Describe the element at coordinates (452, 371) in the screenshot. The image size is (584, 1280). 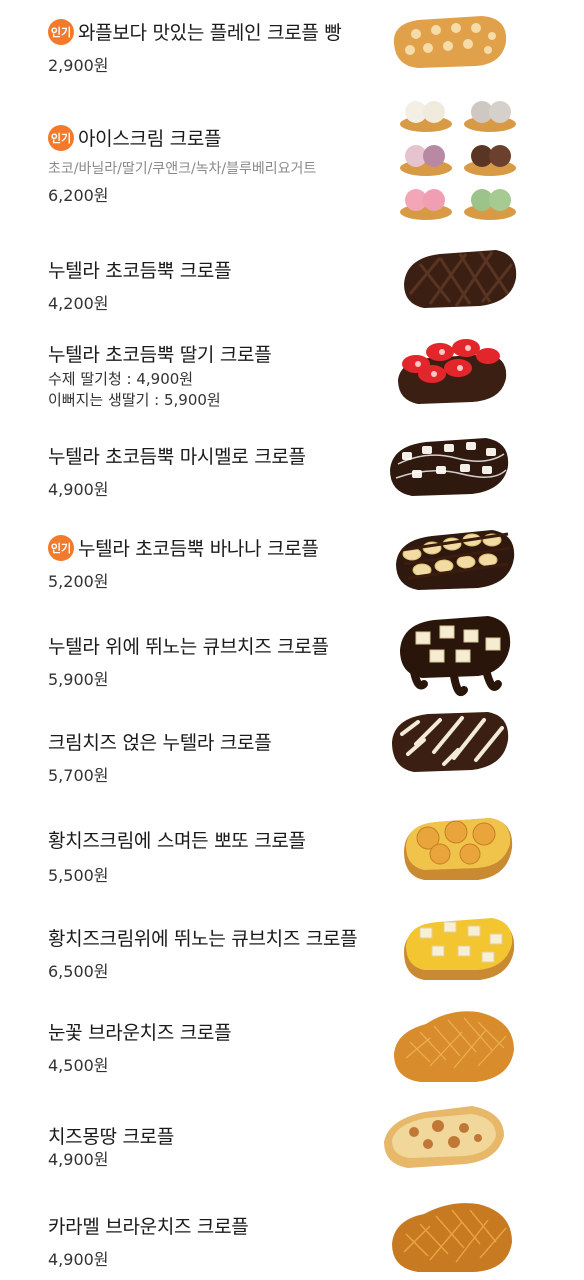
I see `strawberry-croffle-image` at that location.